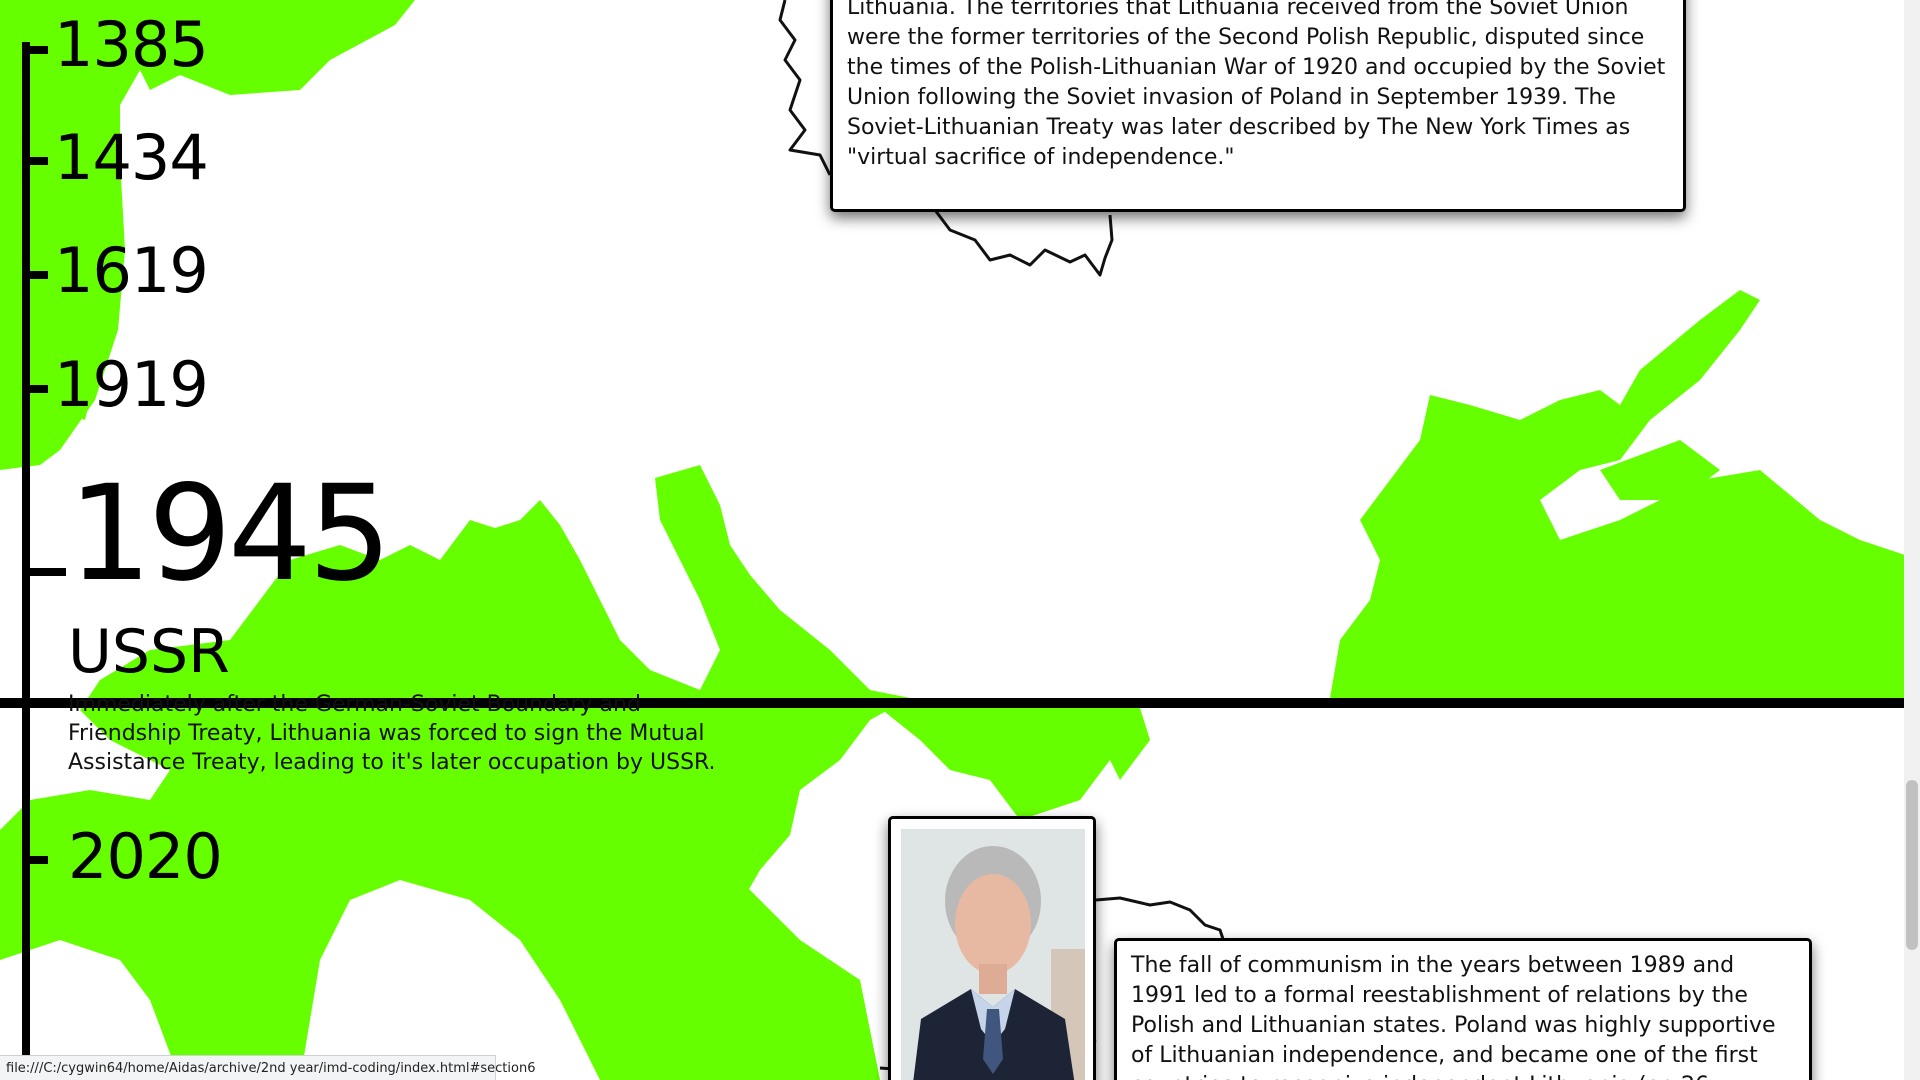  What do you see at coordinates (1912, 865) in the screenshot?
I see `scrollbar-thumb` at bounding box center [1912, 865].